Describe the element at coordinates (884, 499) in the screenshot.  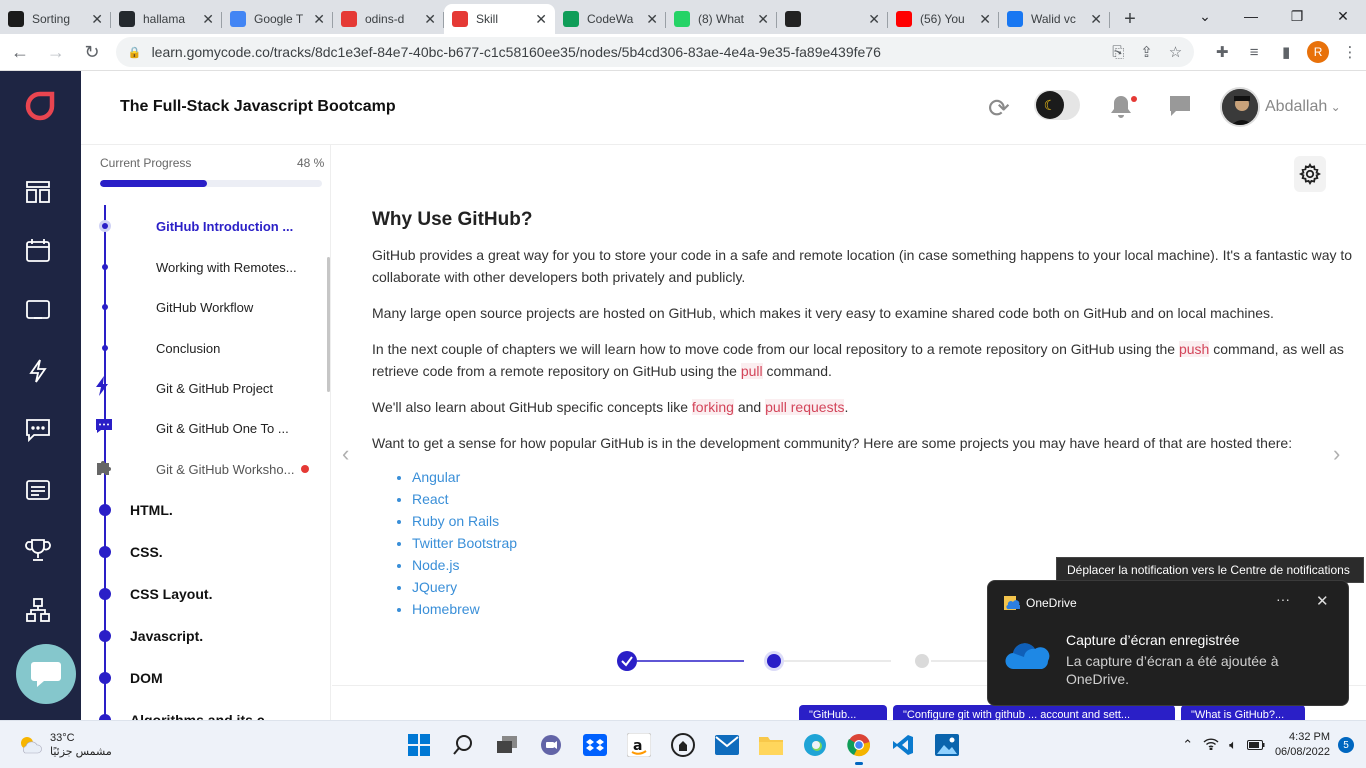
I see `project-link: React` at that location.